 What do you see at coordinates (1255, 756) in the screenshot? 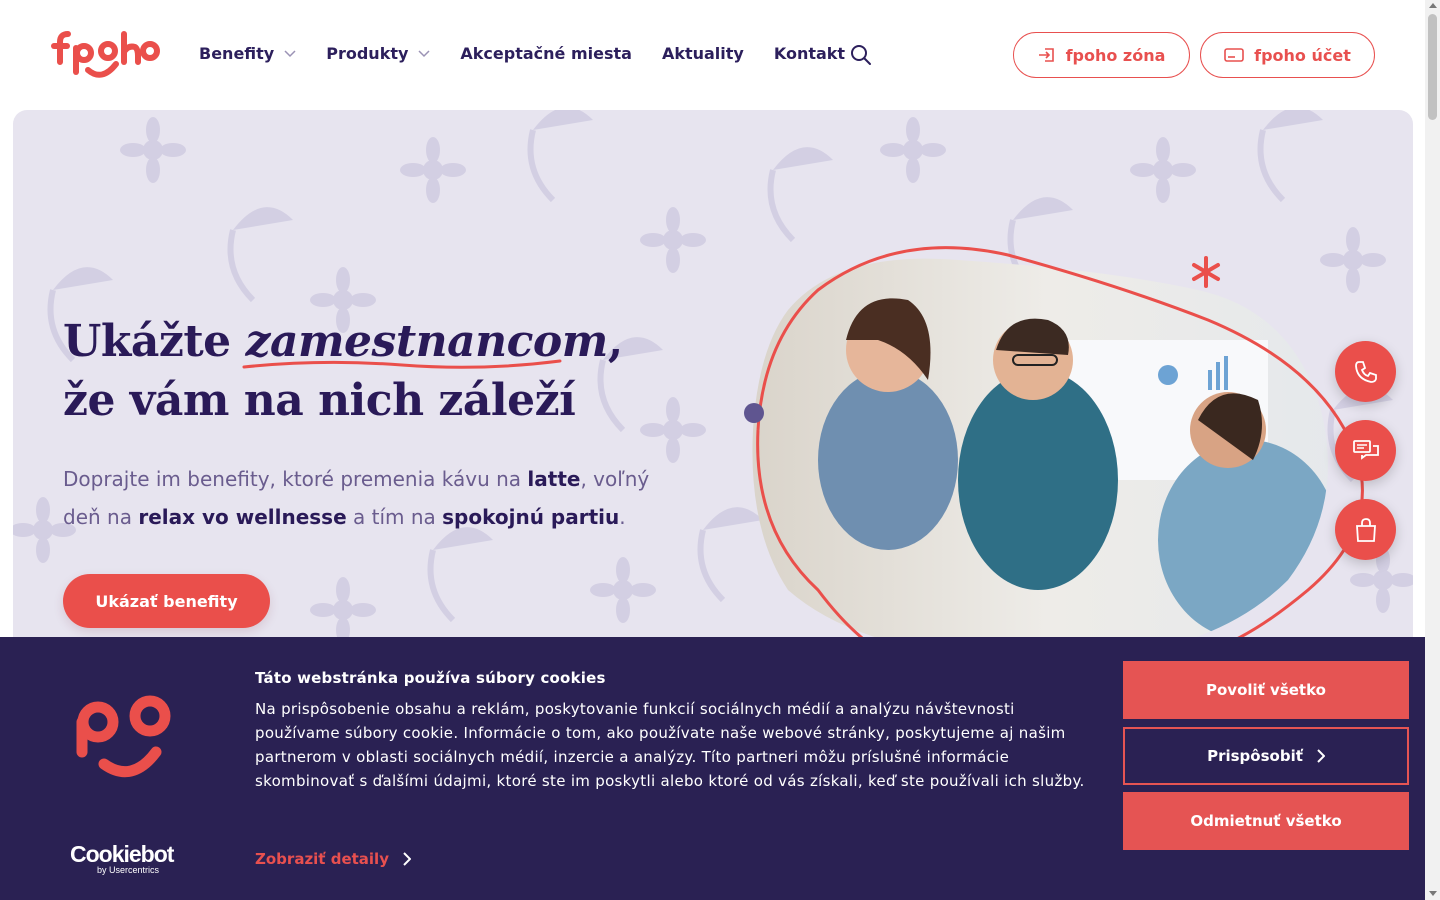
I see `customize-label: Prispôsobiť` at bounding box center [1255, 756].